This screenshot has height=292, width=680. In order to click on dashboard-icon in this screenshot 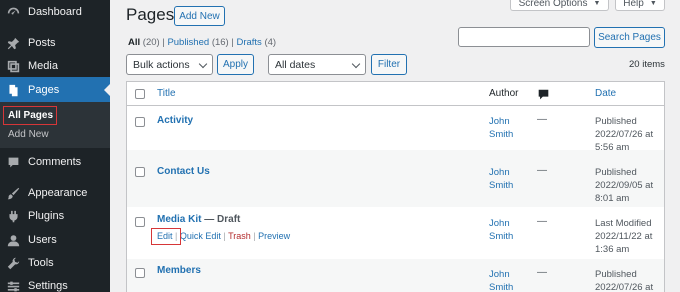, I will do `click(13, 12)`.